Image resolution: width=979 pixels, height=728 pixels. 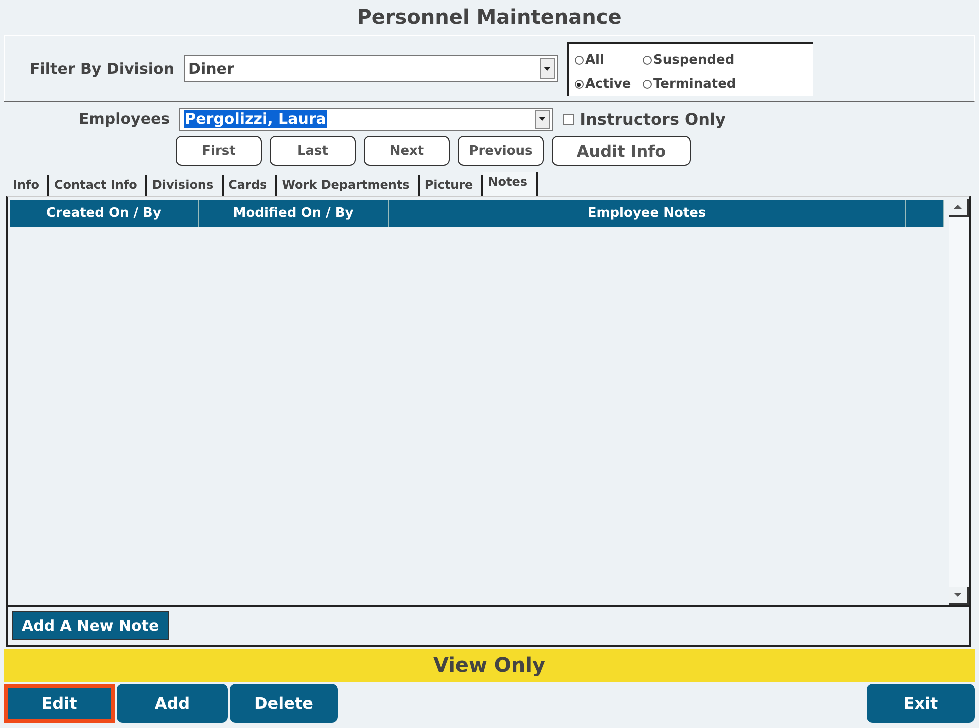 I want to click on column-header: Employee Notes, so click(x=647, y=213).